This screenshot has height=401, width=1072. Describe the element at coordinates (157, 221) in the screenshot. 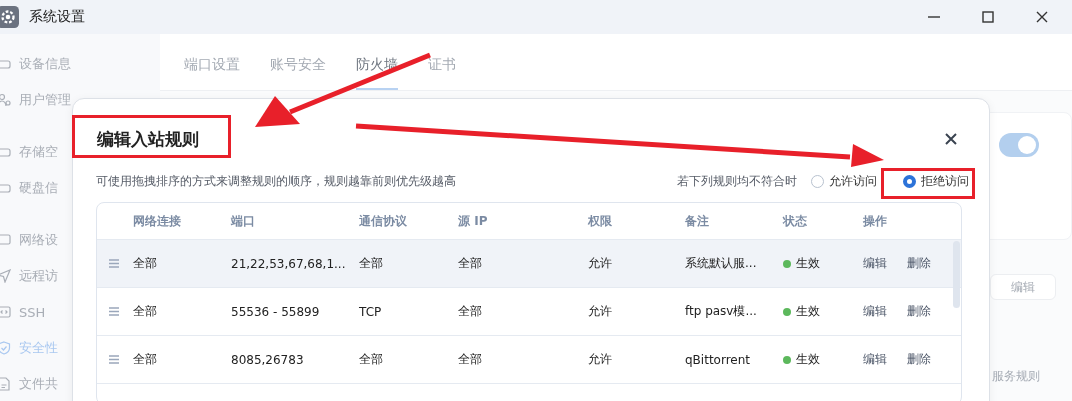

I see `column-header: 网络连接` at that location.